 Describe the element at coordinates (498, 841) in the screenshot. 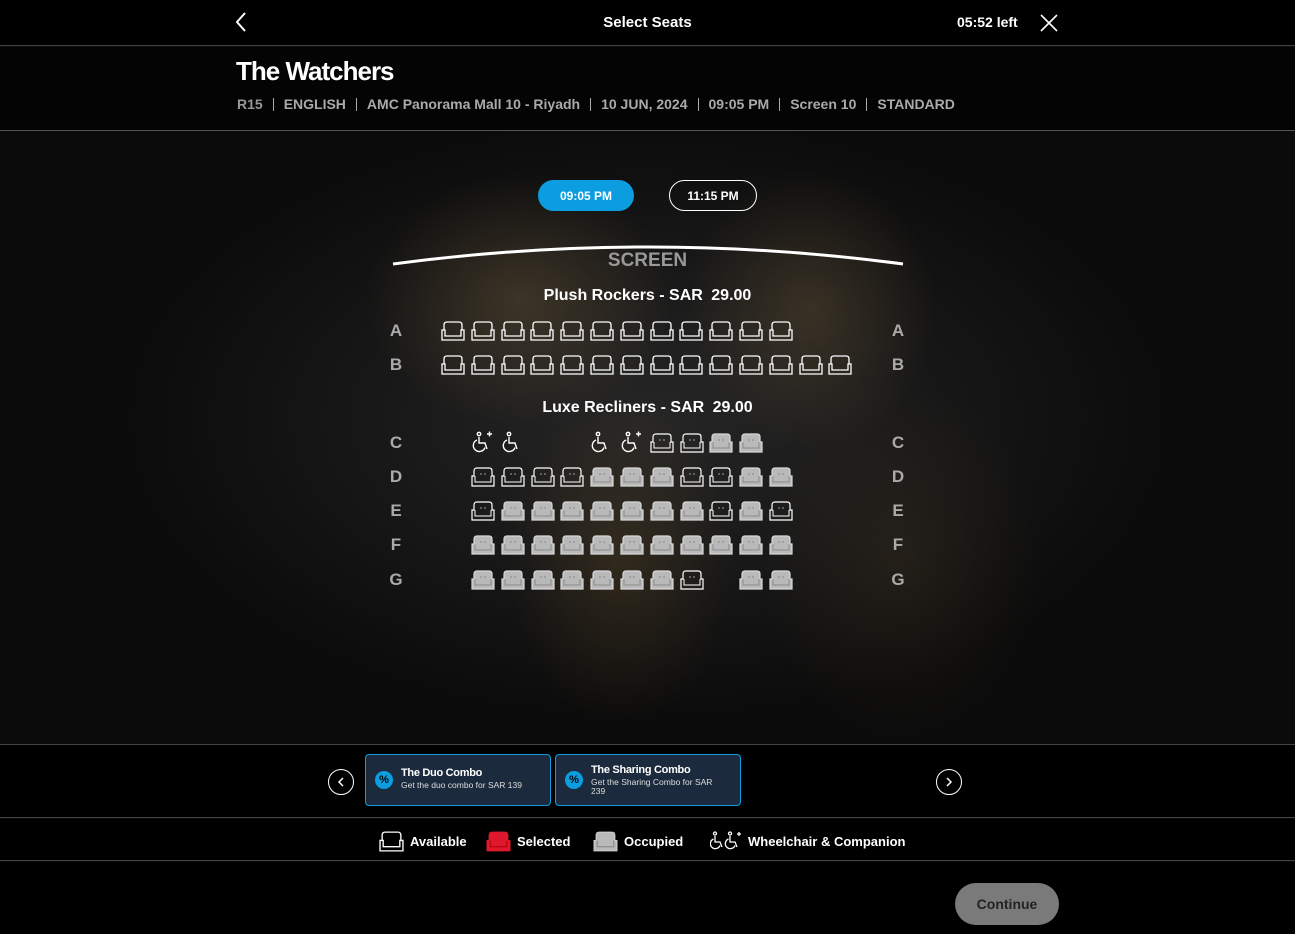

I see `selected-seat-icon` at that location.